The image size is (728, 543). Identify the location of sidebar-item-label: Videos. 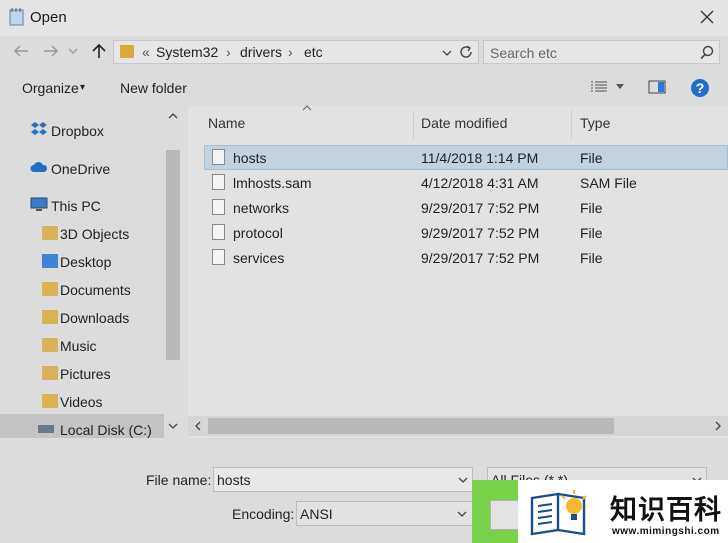
(81, 402).